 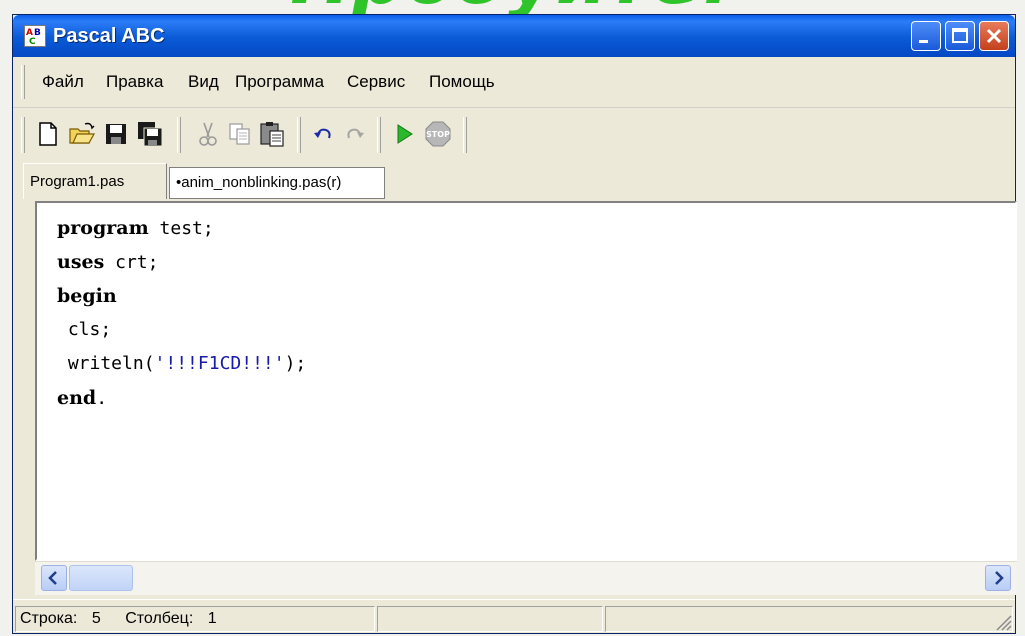 What do you see at coordinates (101, 578) in the screenshot?
I see `scroll-thumb` at bounding box center [101, 578].